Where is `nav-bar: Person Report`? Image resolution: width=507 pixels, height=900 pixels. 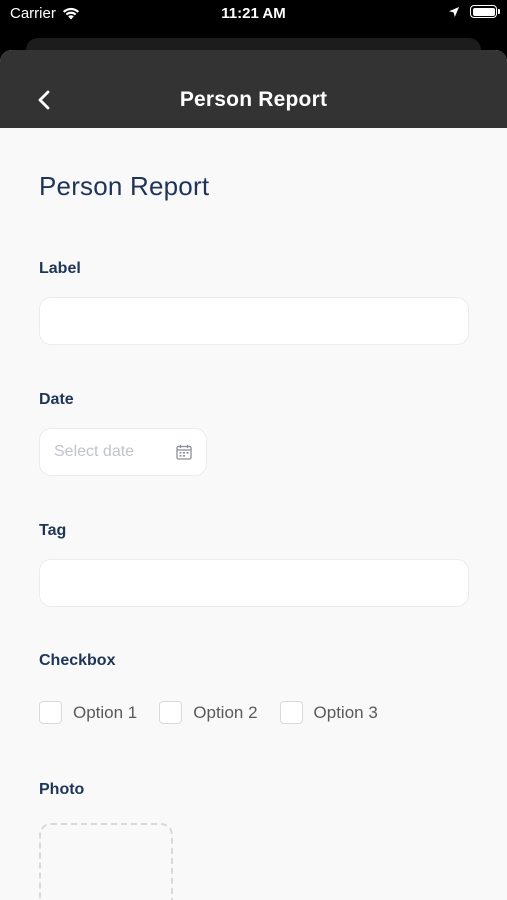
nav-bar: Person Report is located at coordinates (253, 89).